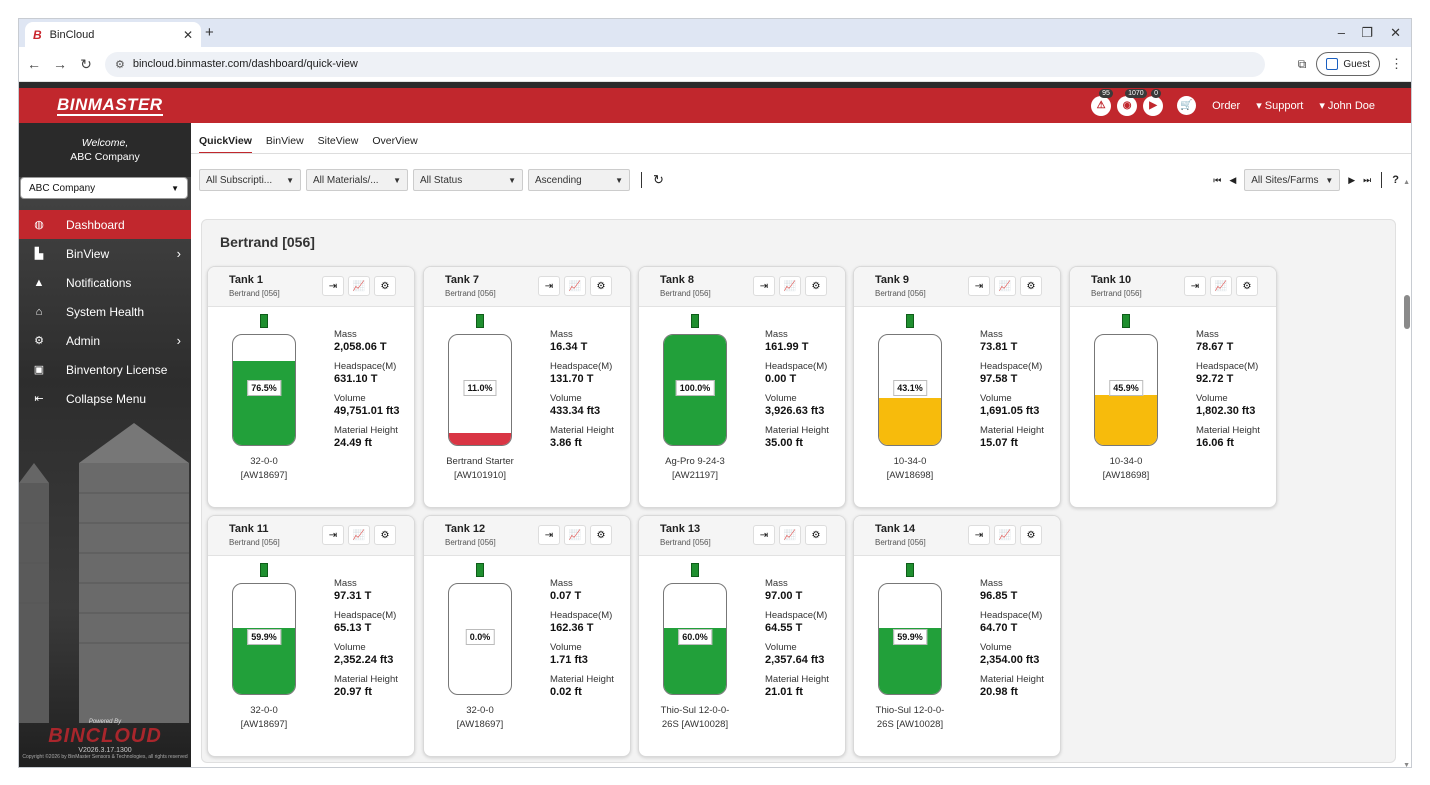  I want to click on new-tab-icon: +, so click(209, 32).